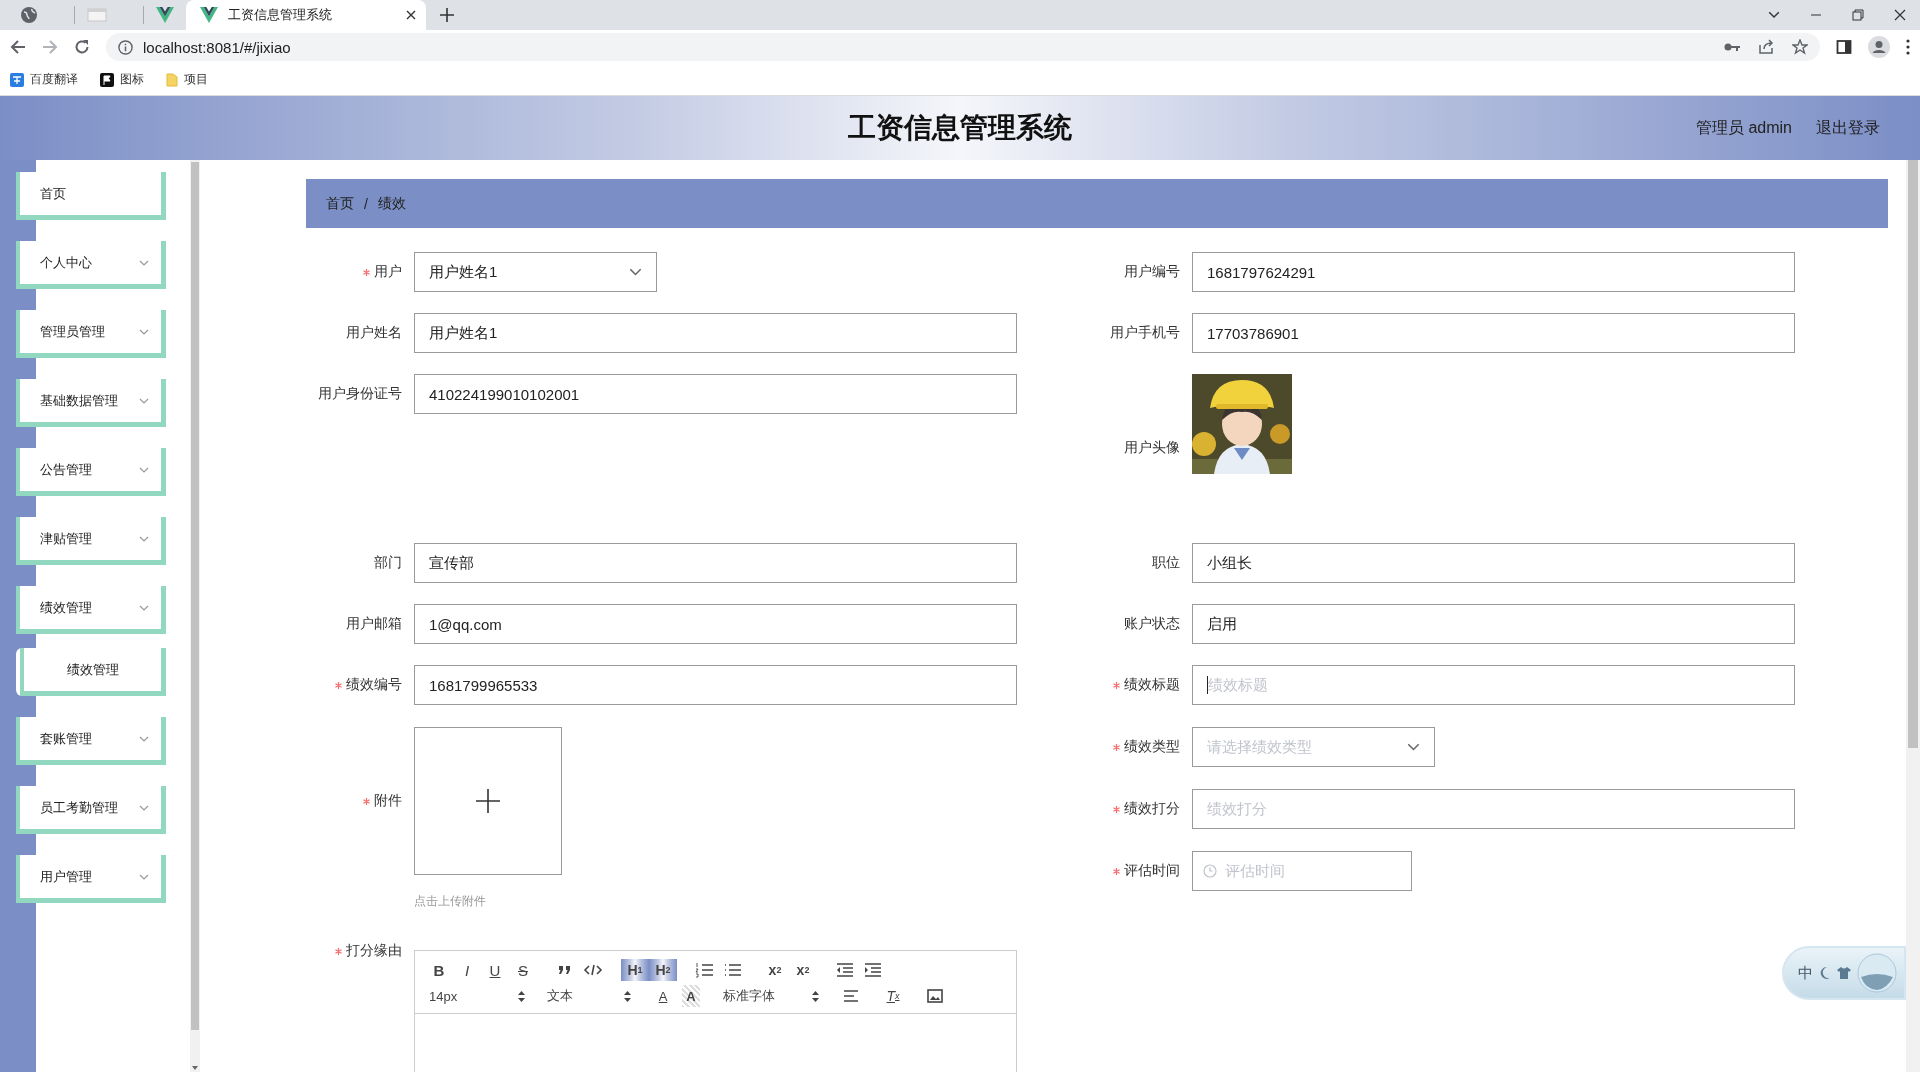  What do you see at coordinates (1152, 685) in the screenshot?
I see `field-label: 绩效标题` at bounding box center [1152, 685].